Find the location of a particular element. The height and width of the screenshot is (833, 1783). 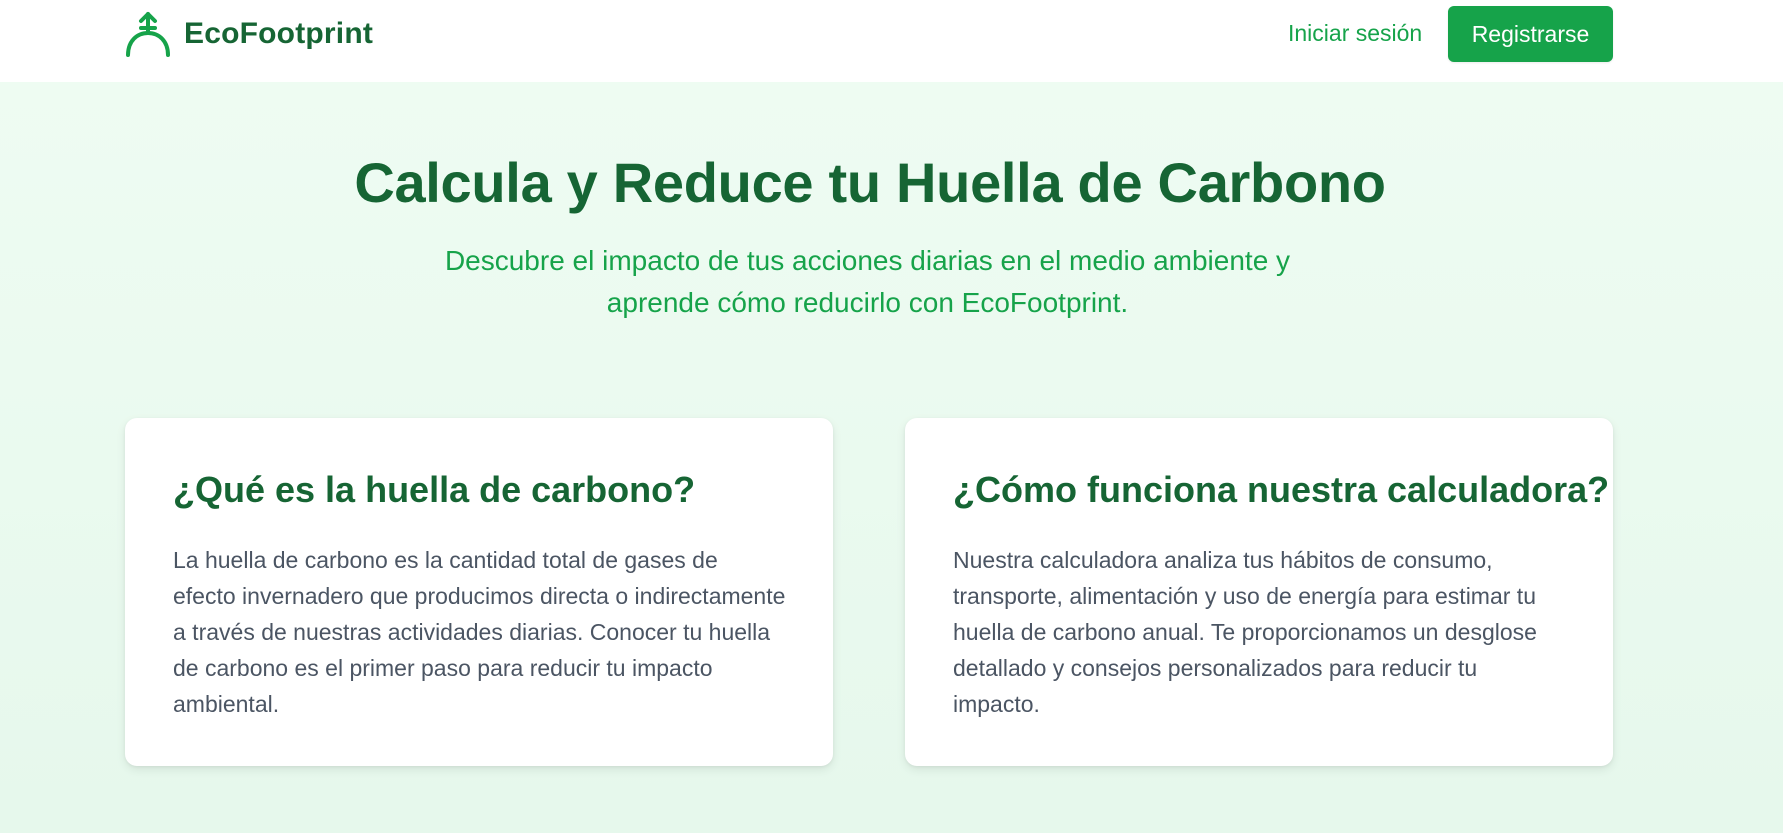

register-button: Registrarse is located at coordinates (1530, 34).